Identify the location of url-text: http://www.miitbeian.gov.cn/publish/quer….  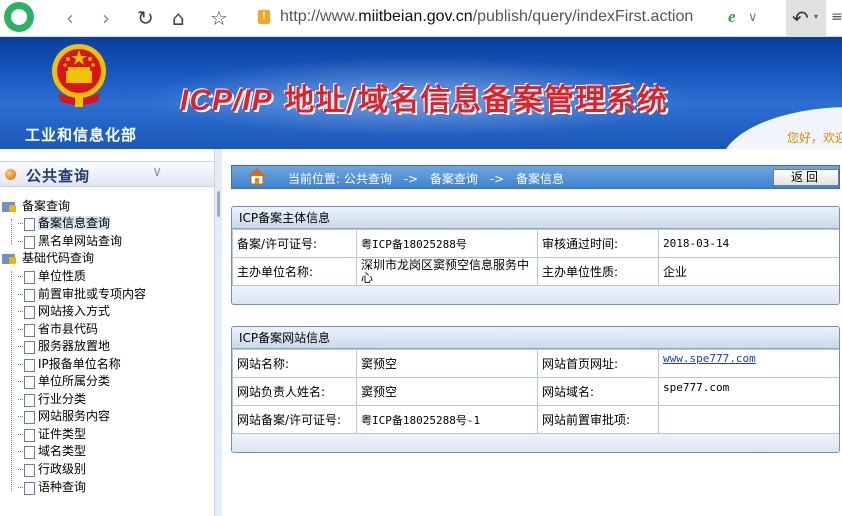
(486, 17).